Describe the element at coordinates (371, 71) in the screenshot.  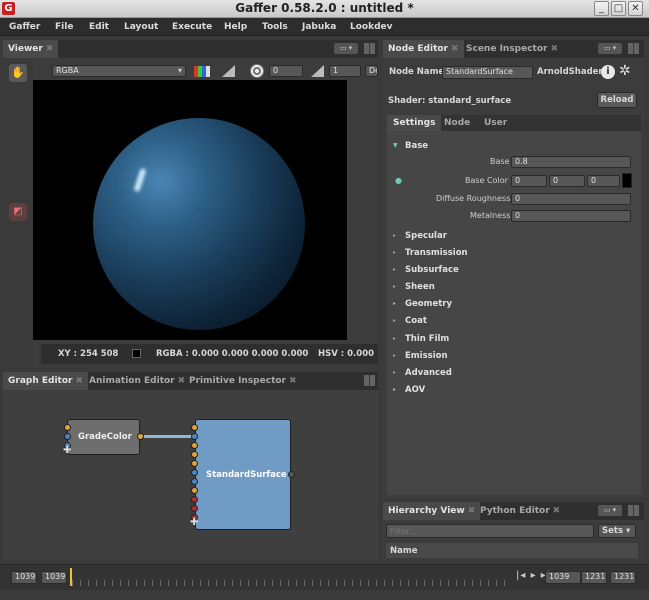
I see `display-transform-select: De` at that location.